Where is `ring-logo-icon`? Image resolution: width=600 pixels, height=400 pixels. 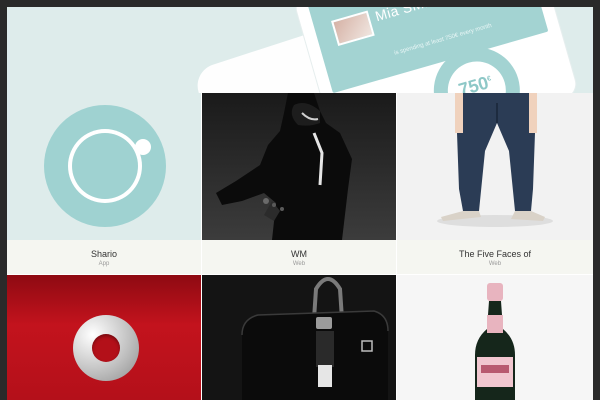 ring-logo-icon is located at coordinates (105, 166).